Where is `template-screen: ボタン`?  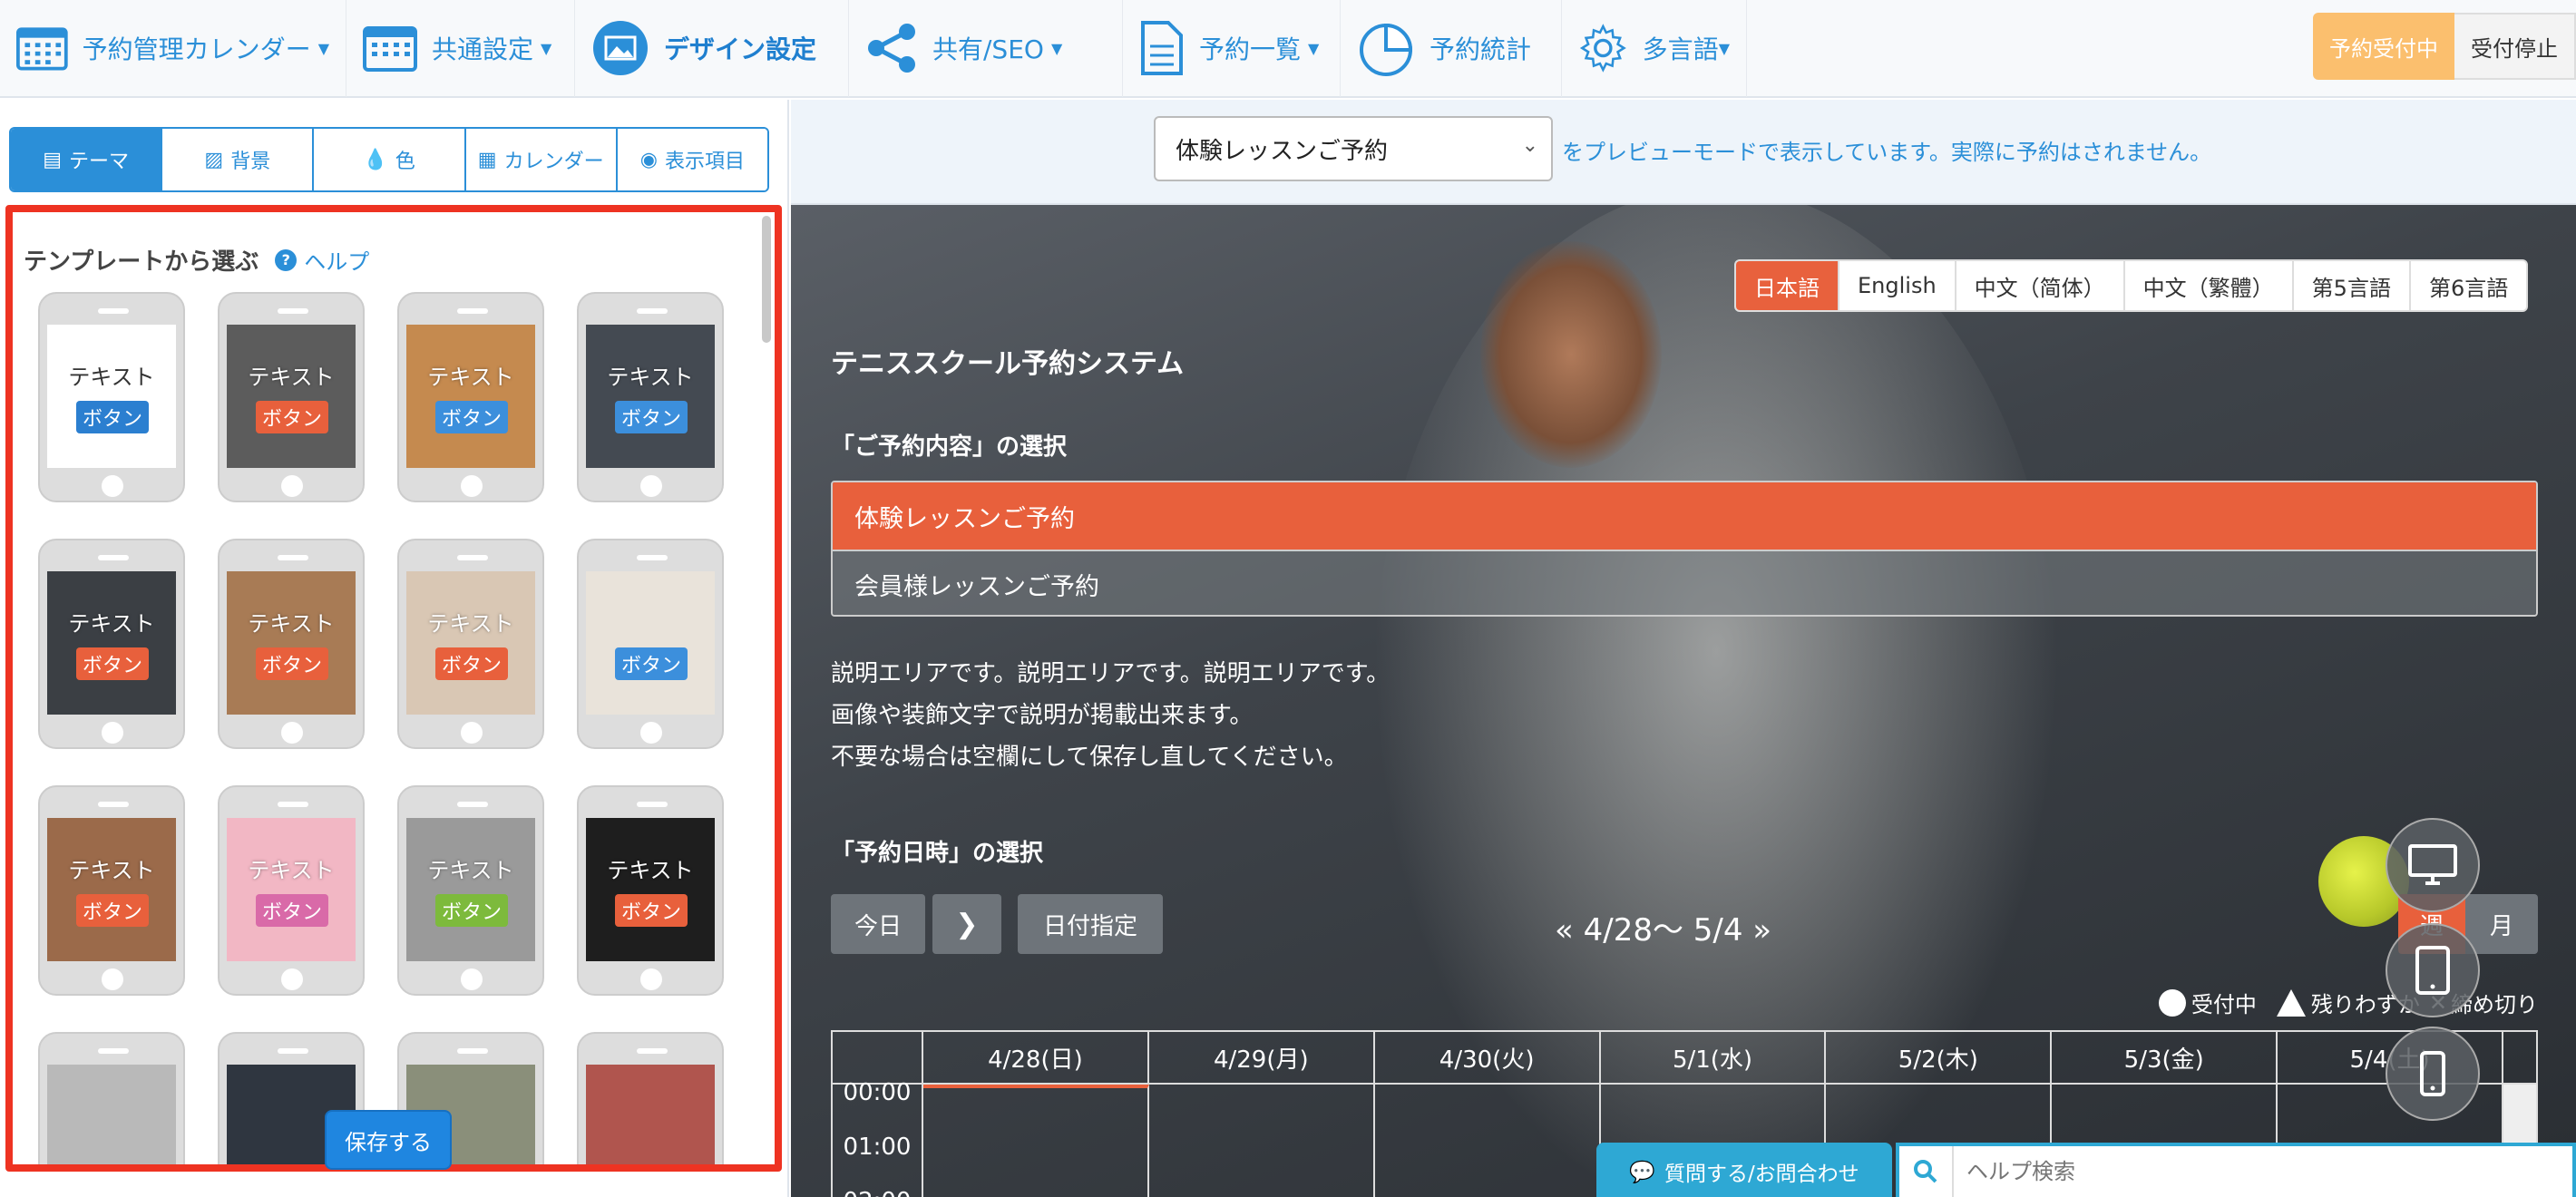
template-screen: ボタン is located at coordinates (650, 643).